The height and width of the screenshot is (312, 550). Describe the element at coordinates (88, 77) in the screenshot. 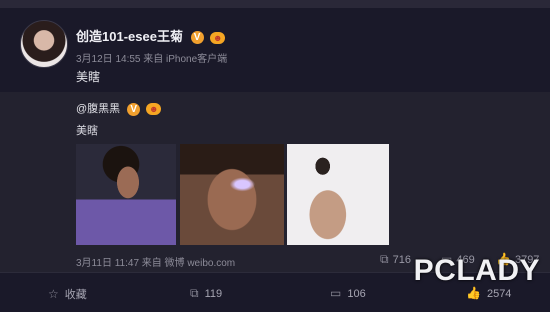

I see `post-text: 美瞎` at that location.